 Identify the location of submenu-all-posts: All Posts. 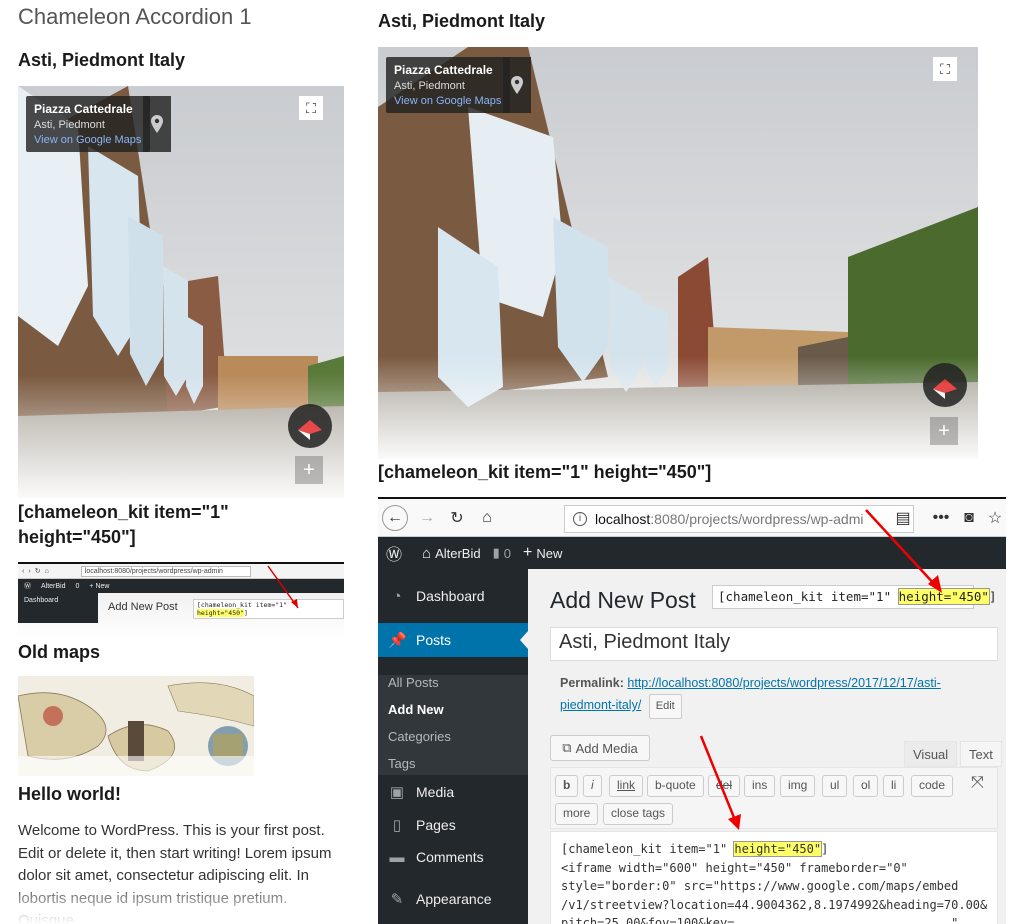
(413, 682).